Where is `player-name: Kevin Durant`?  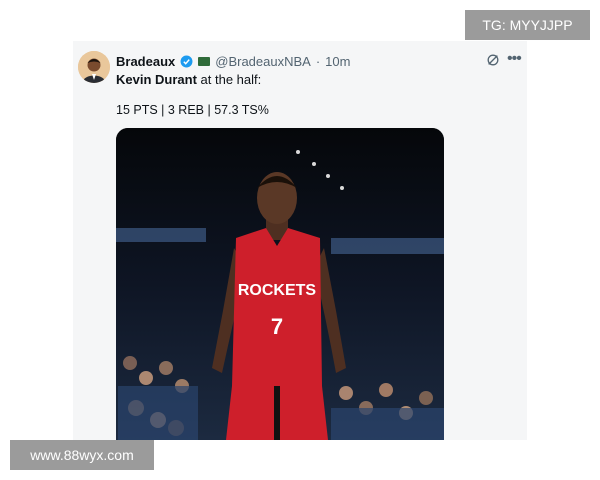 player-name: Kevin Durant is located at coordinates (156, 79).